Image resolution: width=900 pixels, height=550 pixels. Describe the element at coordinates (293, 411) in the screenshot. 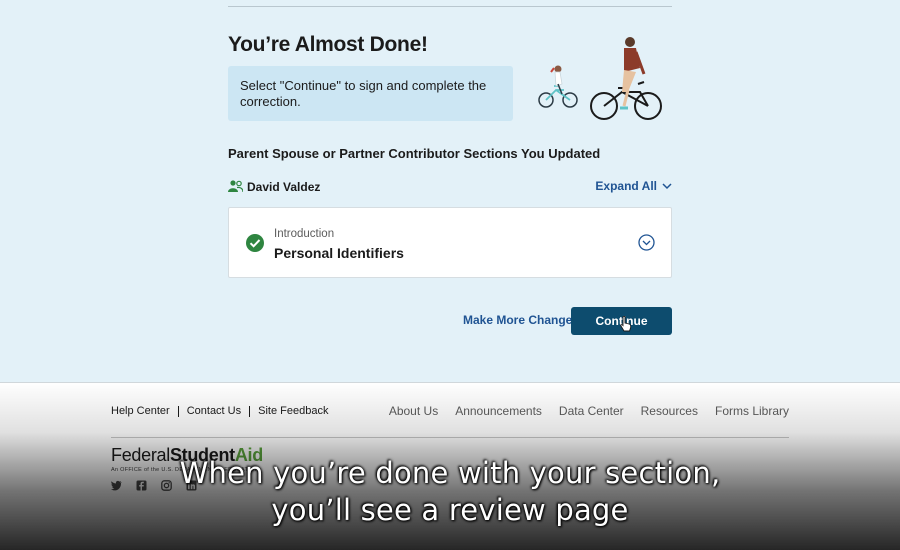

I see `site-feedback-link: Site Feedback` at that location.